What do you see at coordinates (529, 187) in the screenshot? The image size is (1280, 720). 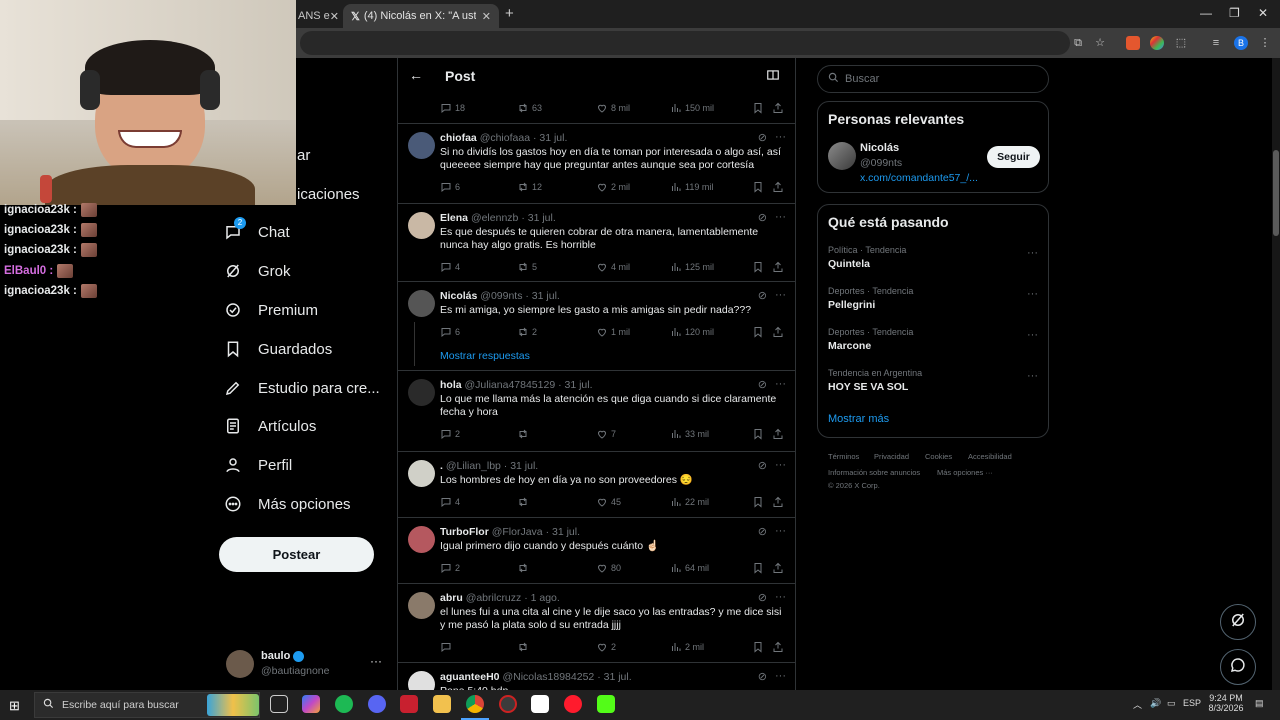 I see `repost-button: 12` at bounding box center [529, 187].